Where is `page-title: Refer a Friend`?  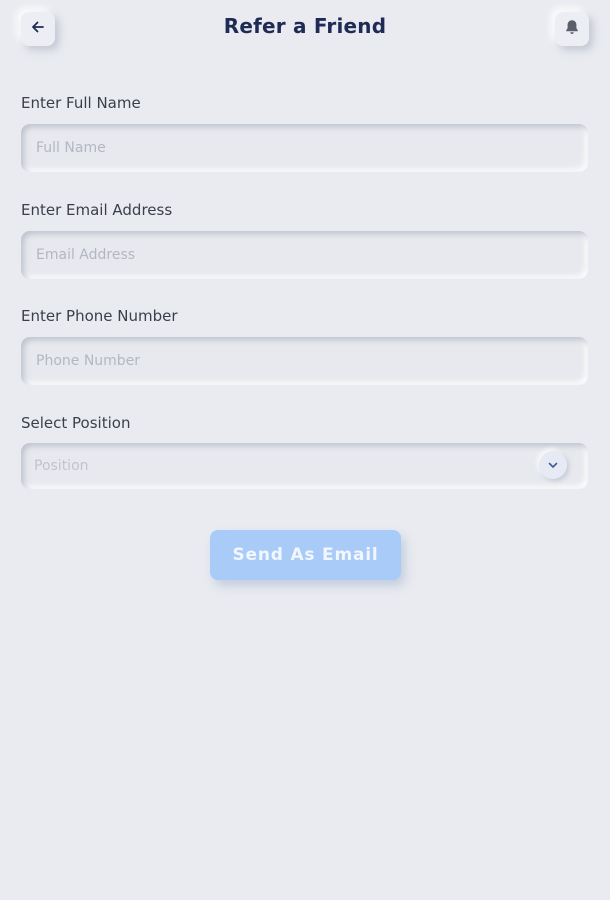
page-title: Refer a Friend is located at coordinates (305, 26).